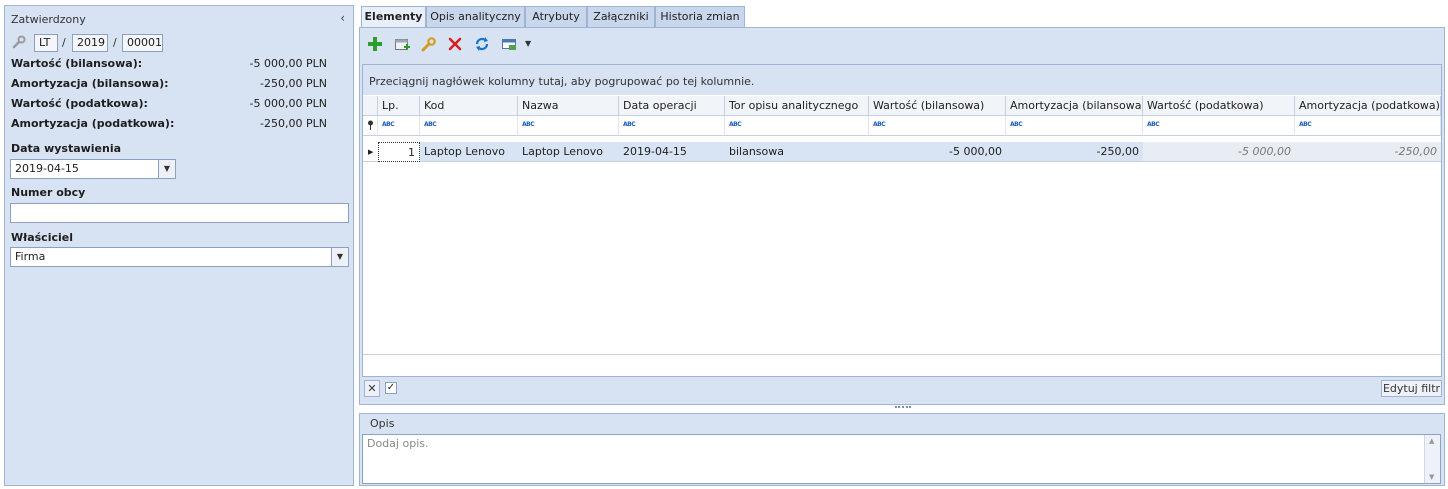 The height and width of the screenshot is (489, 1448). Describe the element at coordinates (142, 43) in the screenshot. I see `document-number-field: 00001` at that location.